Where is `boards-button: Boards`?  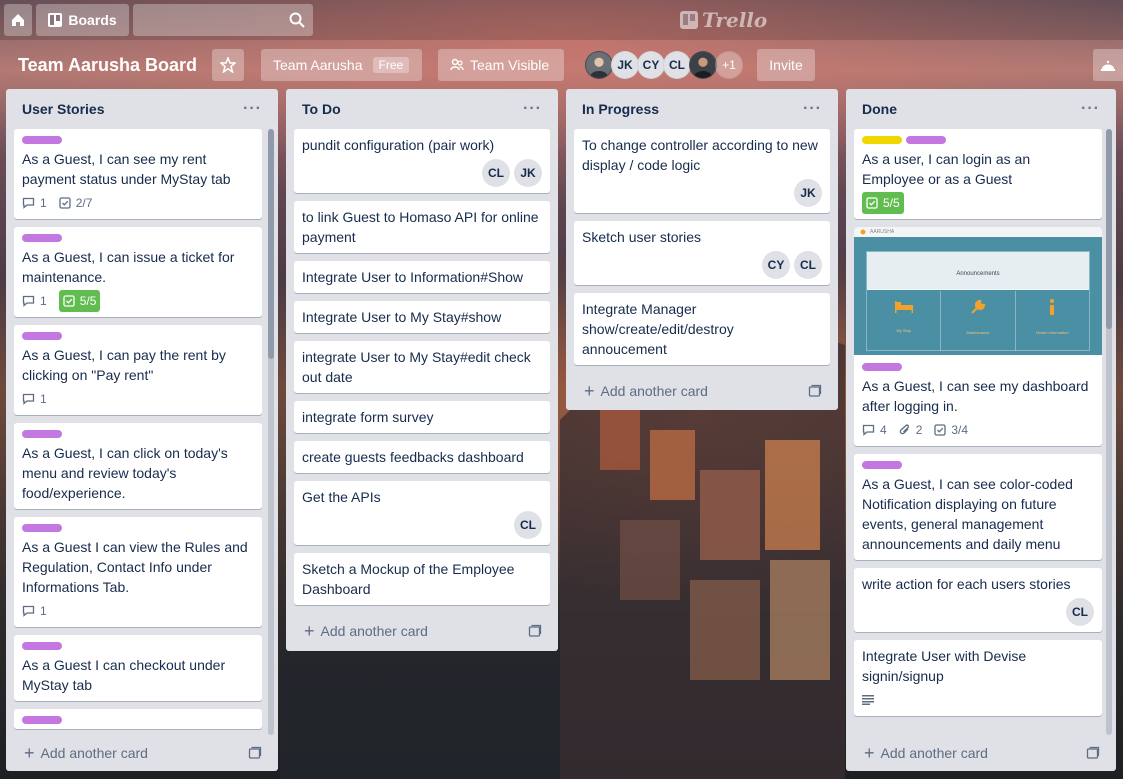
boards-button: Boards is located at coordinates (82, 20).